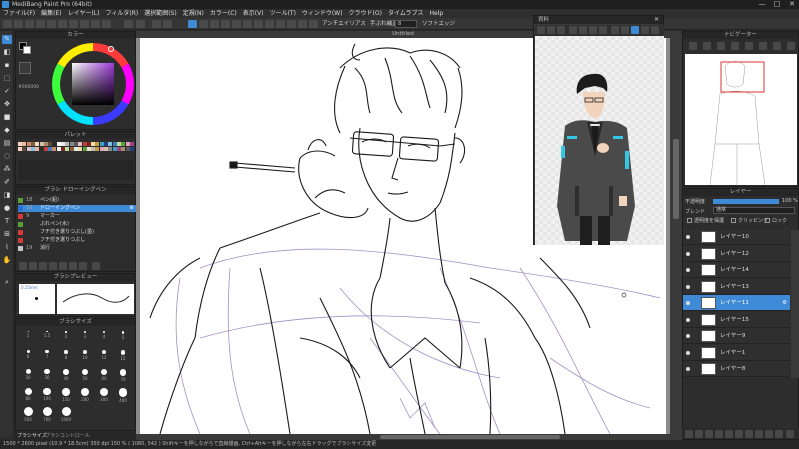  What do you see at coordinates (302, 24) in the screenshot?
I see `snap-perspective-icon` at bounding box center [302, 24].